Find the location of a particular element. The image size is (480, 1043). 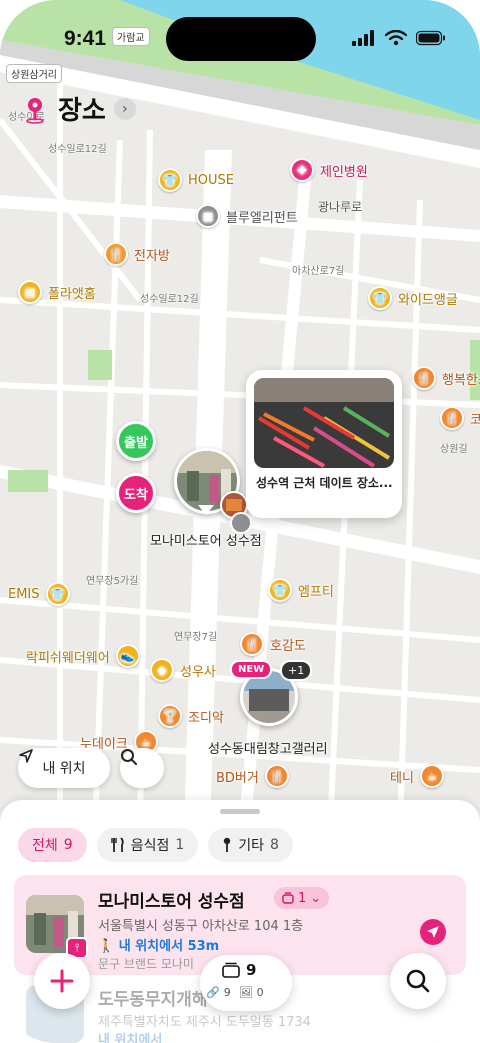

route-end-pin: 도착 is located at coordinates (136, 493).